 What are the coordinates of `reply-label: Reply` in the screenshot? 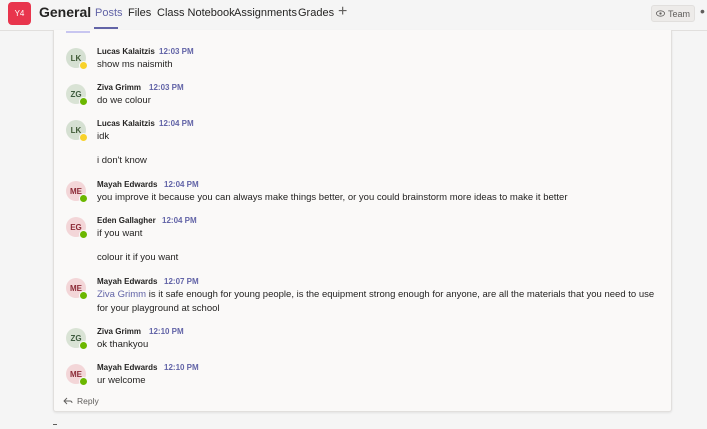 It's located at (88, 401).